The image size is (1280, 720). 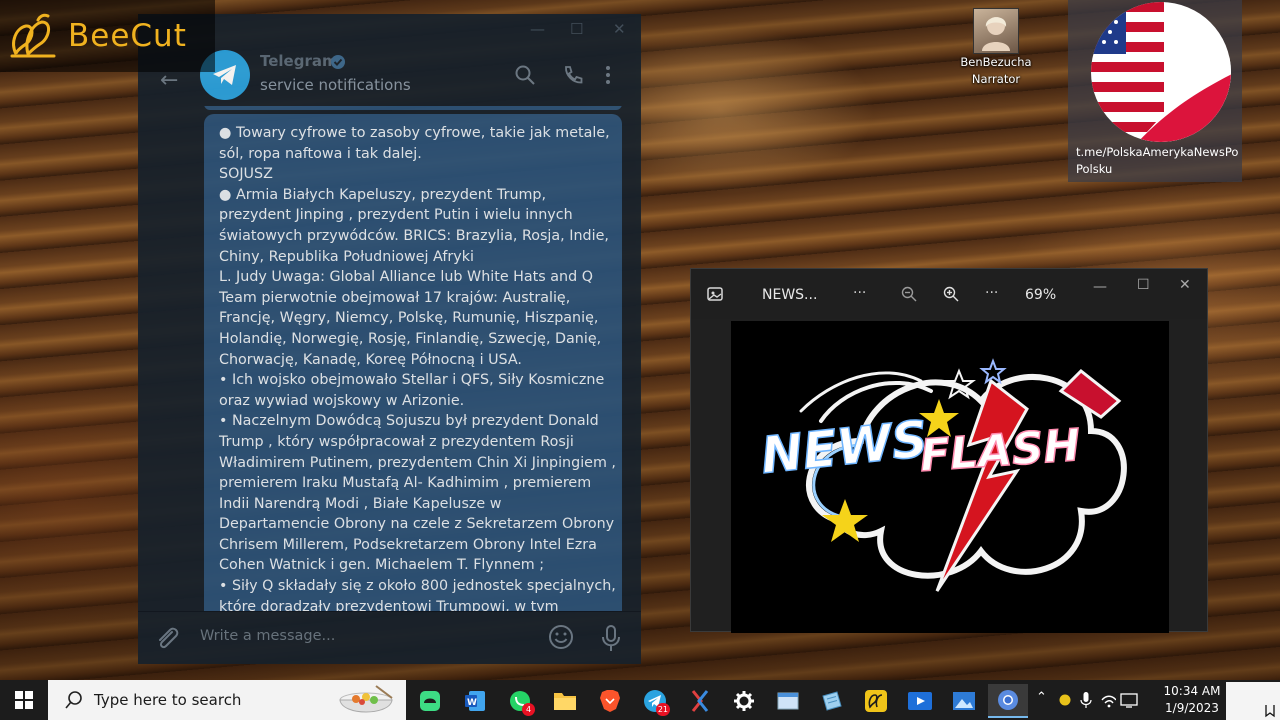 What do you see at coordinates (876, 701) in the screenshot?
I see `taskbar-app-beecut` at bounding box center [876, 701].